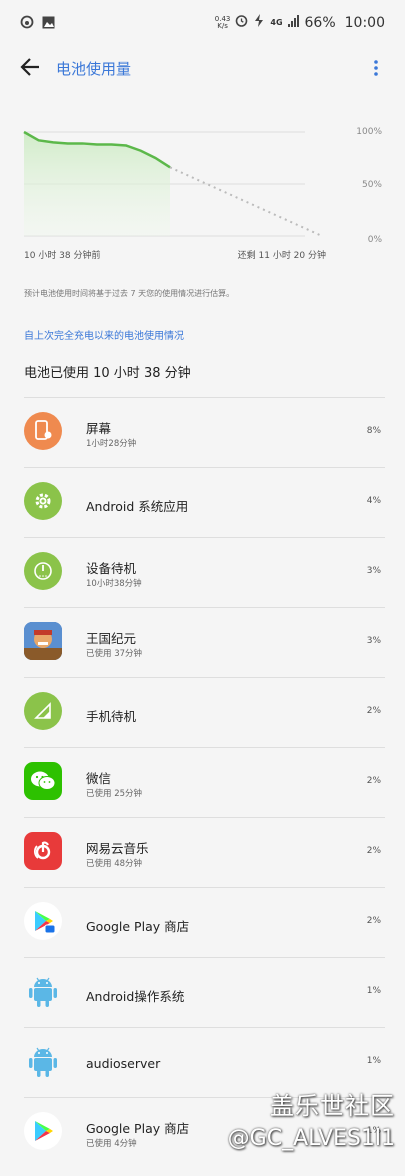 The width and height of the screenshot is (405, 1176). What do you see at coordinates (111, 568) in the screenshot?
I see `app-name: 设备待机` at bounding box center [111, 568].